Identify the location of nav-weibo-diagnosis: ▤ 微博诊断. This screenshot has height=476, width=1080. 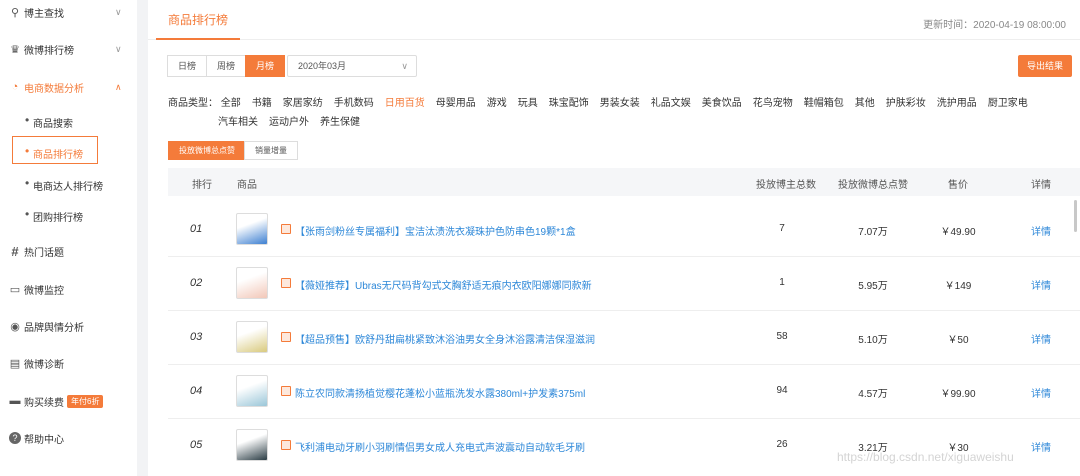
(68, 363).